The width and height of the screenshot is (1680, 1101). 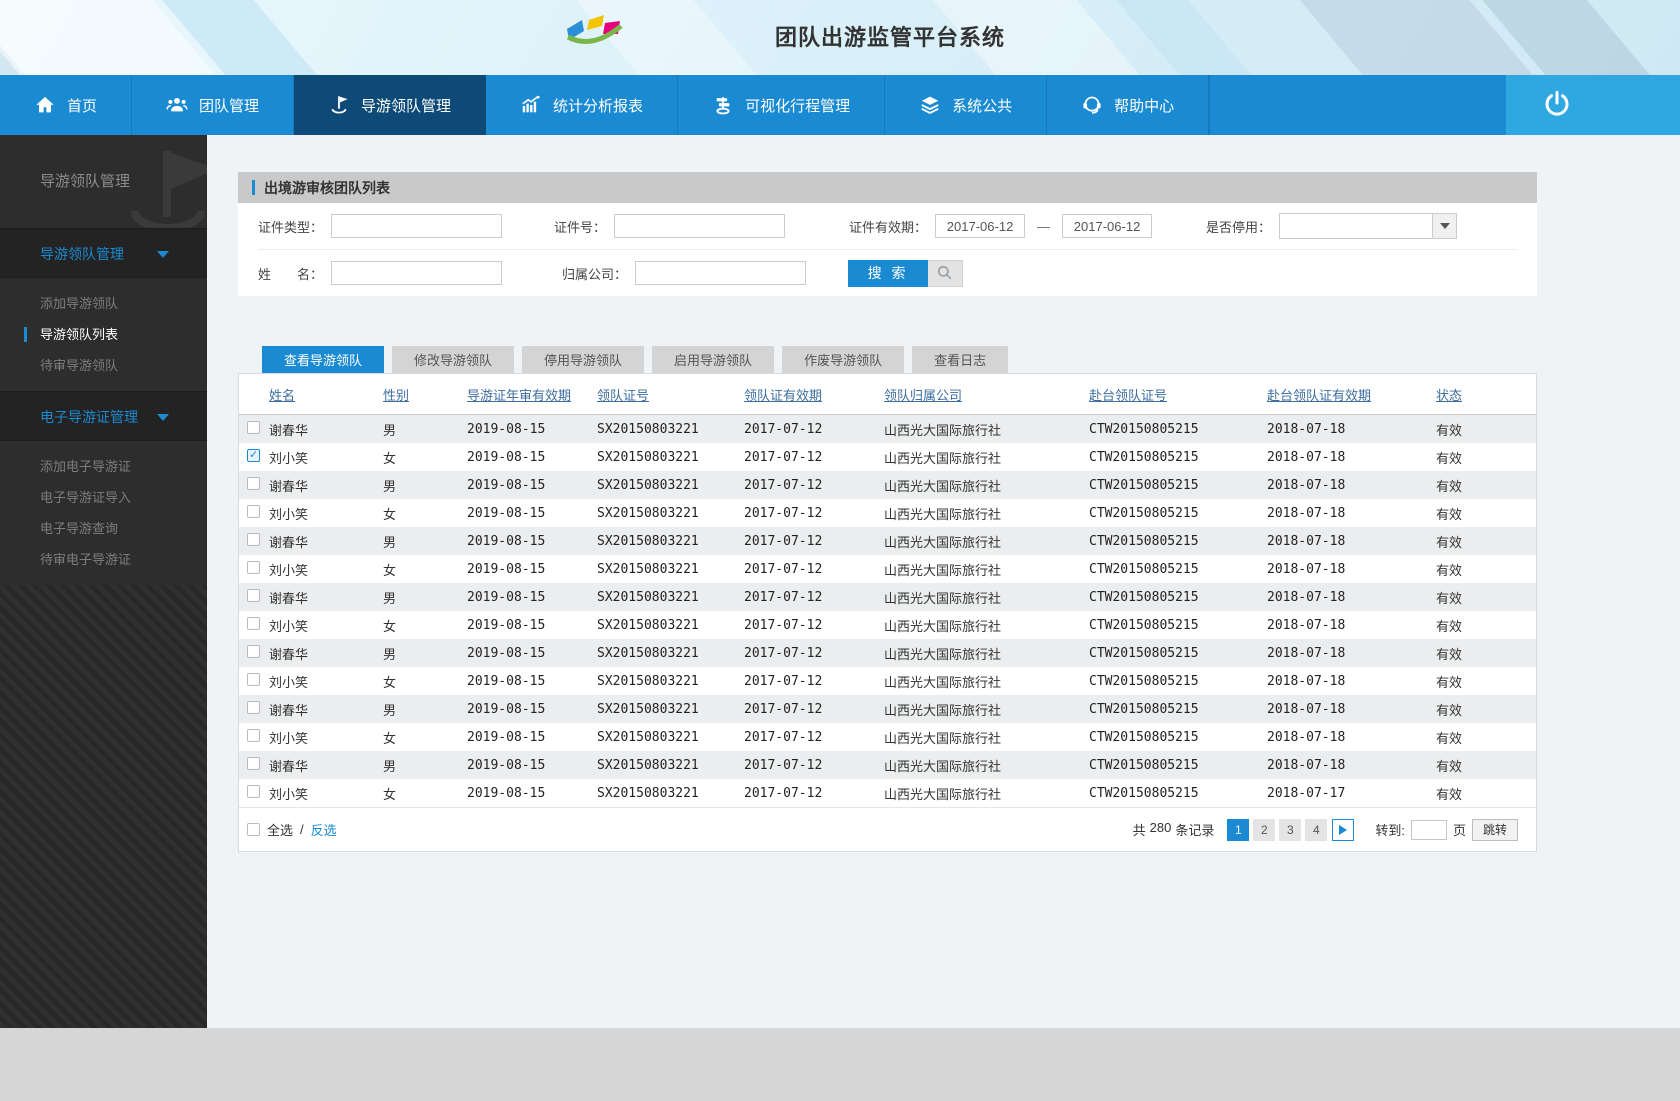 I want to click on tab: 作废导游领队, so click(x=843, y=359).